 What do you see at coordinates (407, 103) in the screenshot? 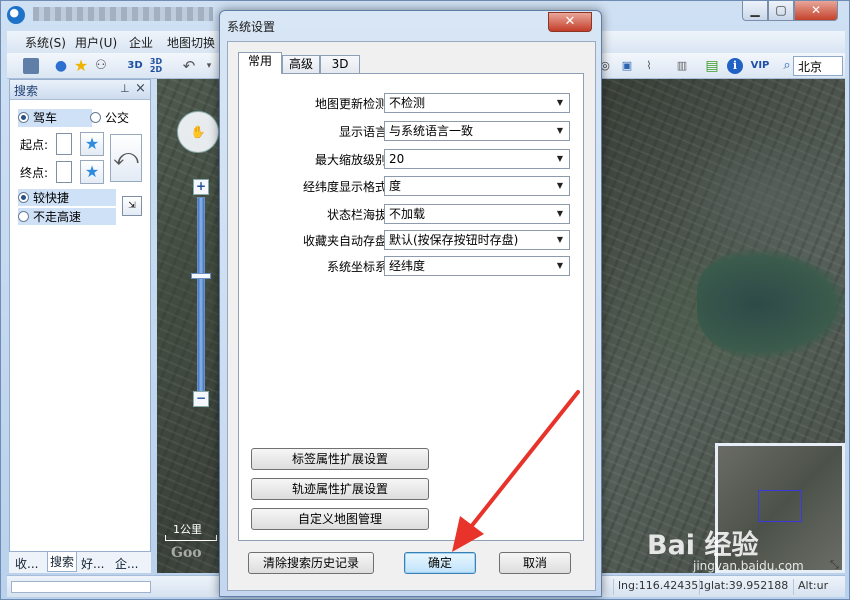
I see `map-update-value: 不检测` at bounding box center [407, 103].